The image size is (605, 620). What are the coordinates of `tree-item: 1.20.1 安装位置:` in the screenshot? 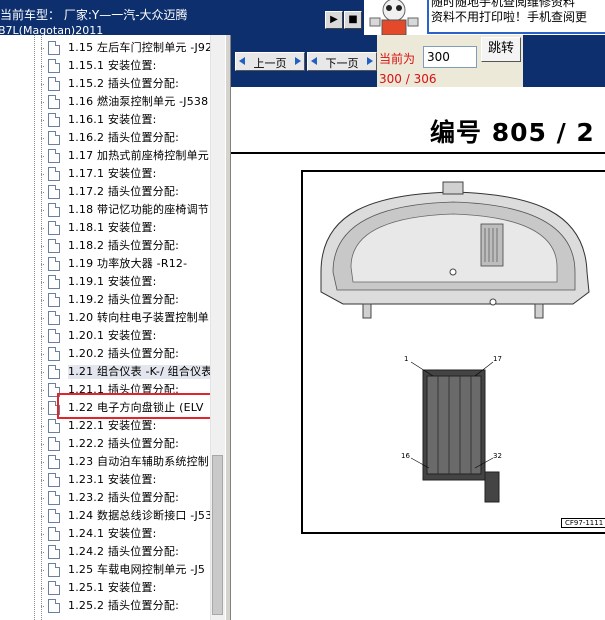 It's located at (105, 336).